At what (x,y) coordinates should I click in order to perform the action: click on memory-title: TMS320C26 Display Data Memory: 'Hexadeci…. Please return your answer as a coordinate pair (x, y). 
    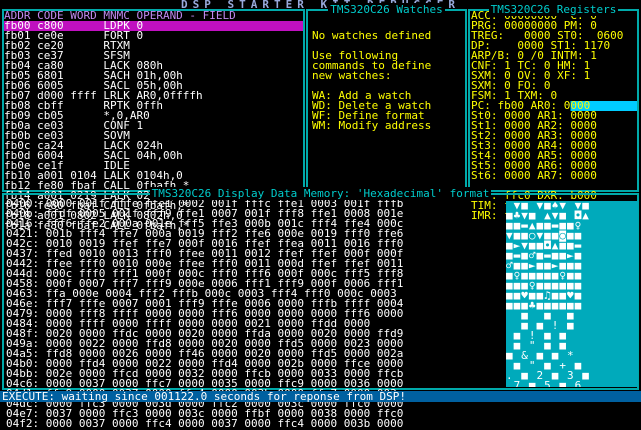
    Looking at the image, I should click on (320, 193).